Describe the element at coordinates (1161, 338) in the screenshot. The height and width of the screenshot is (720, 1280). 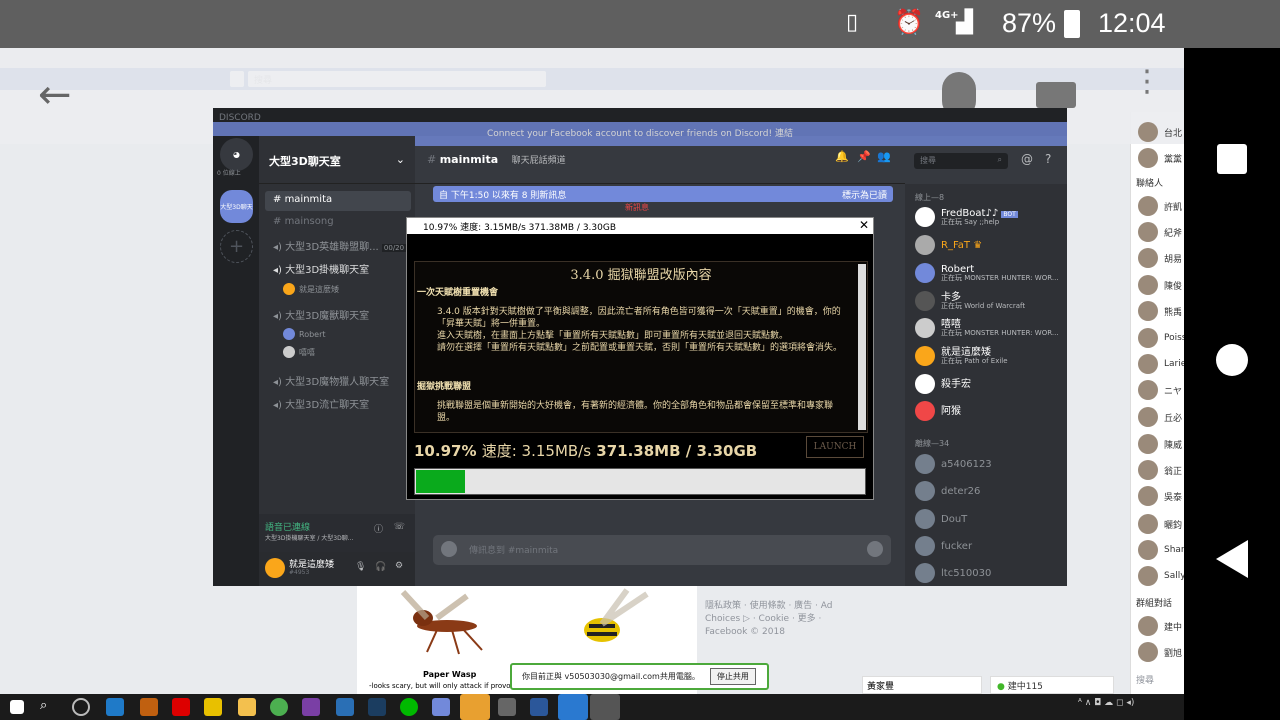
I see `list-item: Poiss` at that location.